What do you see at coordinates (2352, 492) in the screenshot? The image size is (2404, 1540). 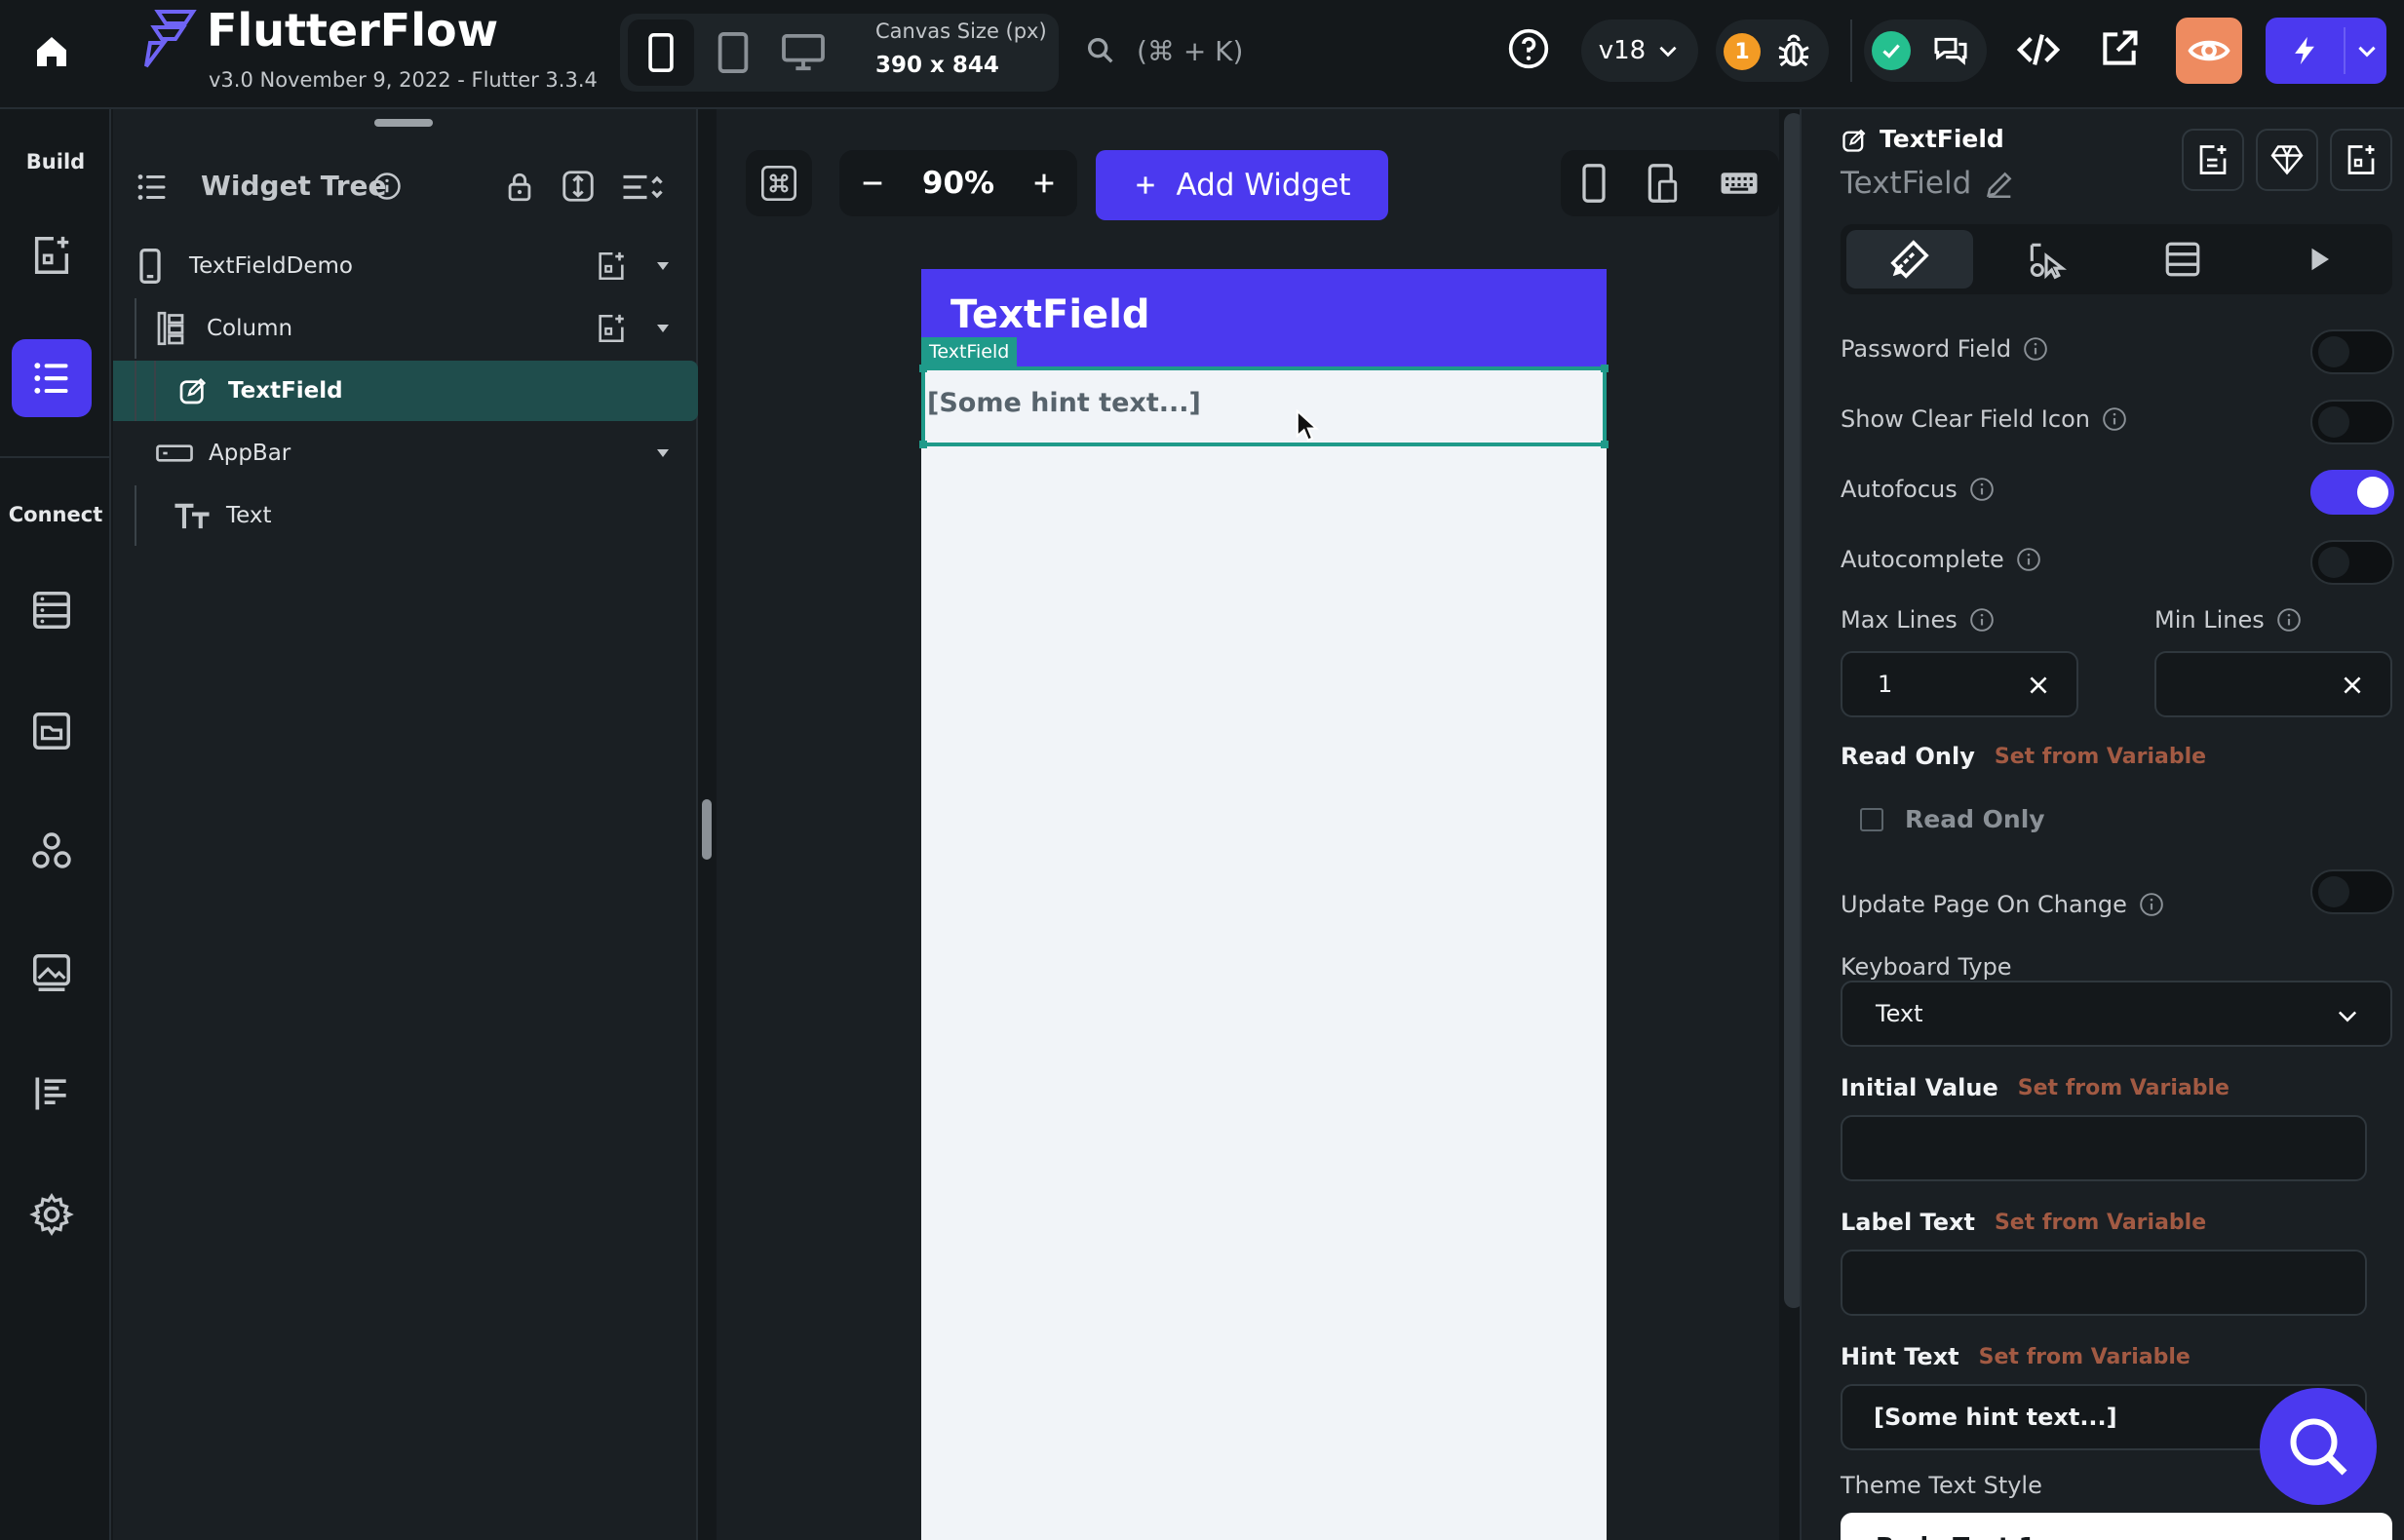 I see `autofocus-toggle` at bounding box center [2352, 492].